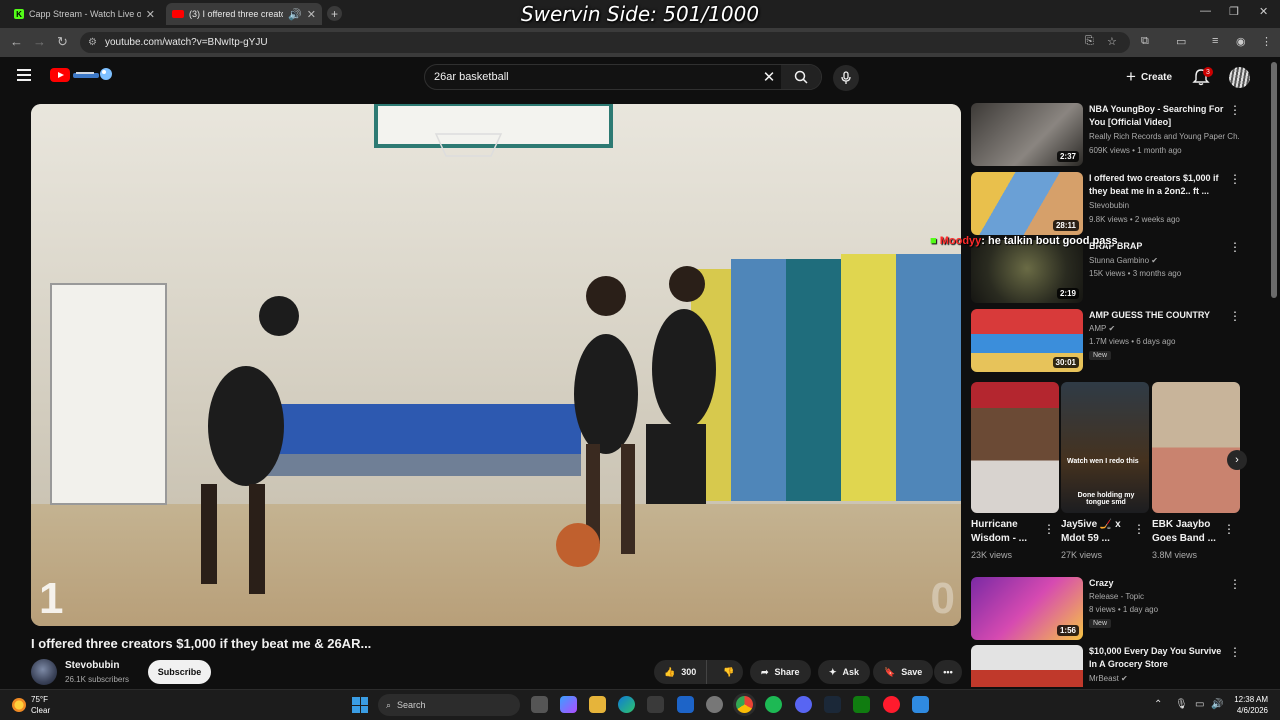 Image resolution: width=1280 pixels, height=720 pixels. What do you see at coordinates (769, 77) in the screenshot?
I see `clear-search-icon: ✕` at bounding box center [769, 77].